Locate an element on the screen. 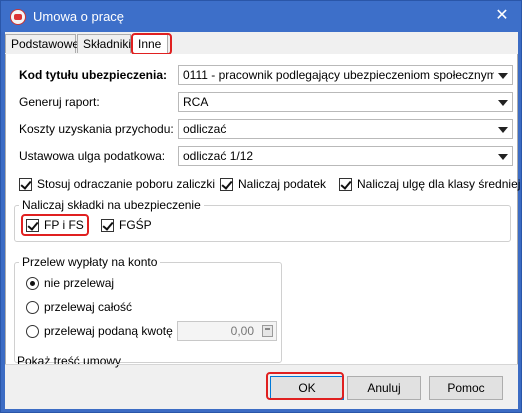  tab-podstawowe: Podstawowe is located at coordinates (42, 43).